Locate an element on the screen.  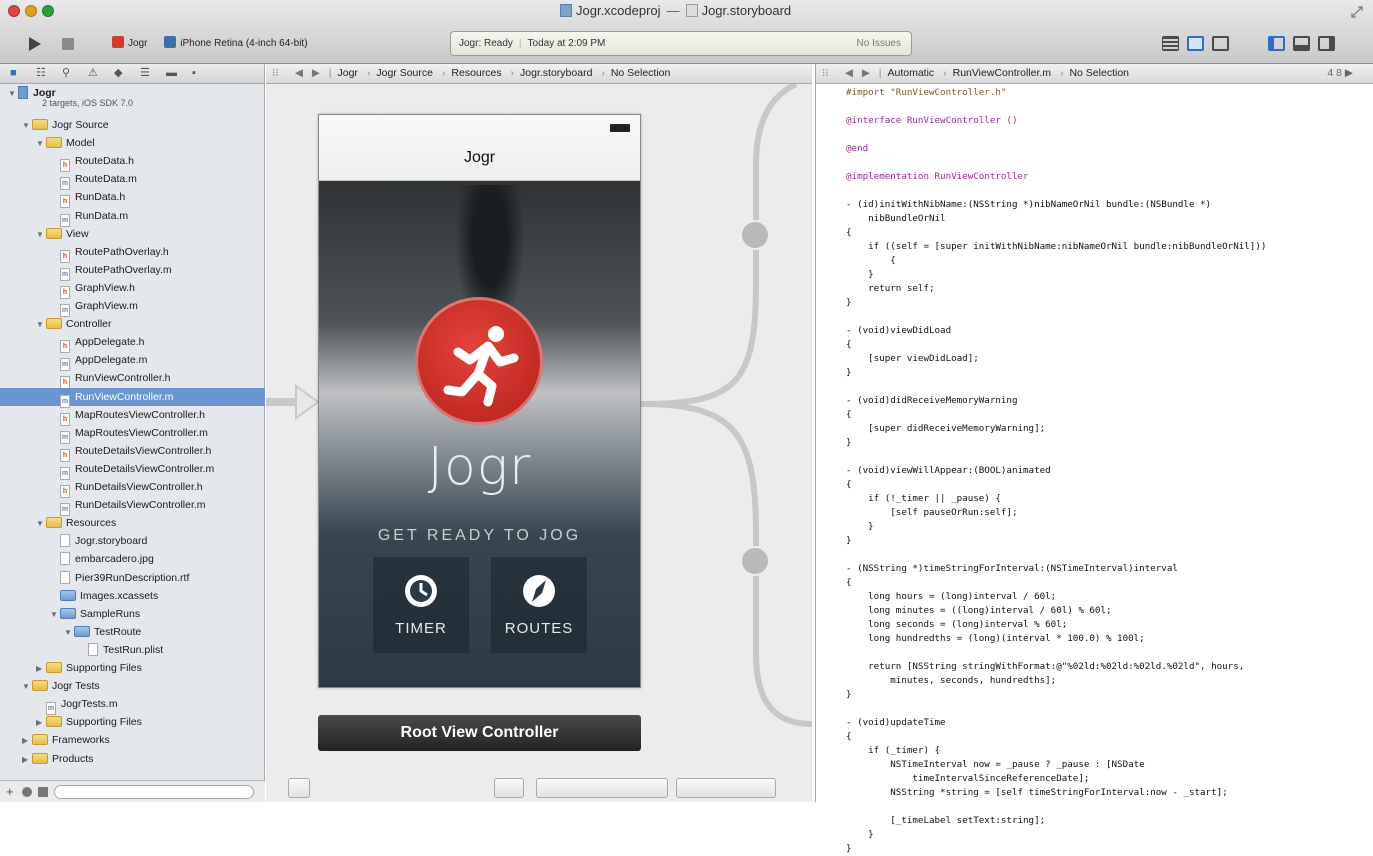
log-nav-icon: ▪ is located at coordinates (197, 73).